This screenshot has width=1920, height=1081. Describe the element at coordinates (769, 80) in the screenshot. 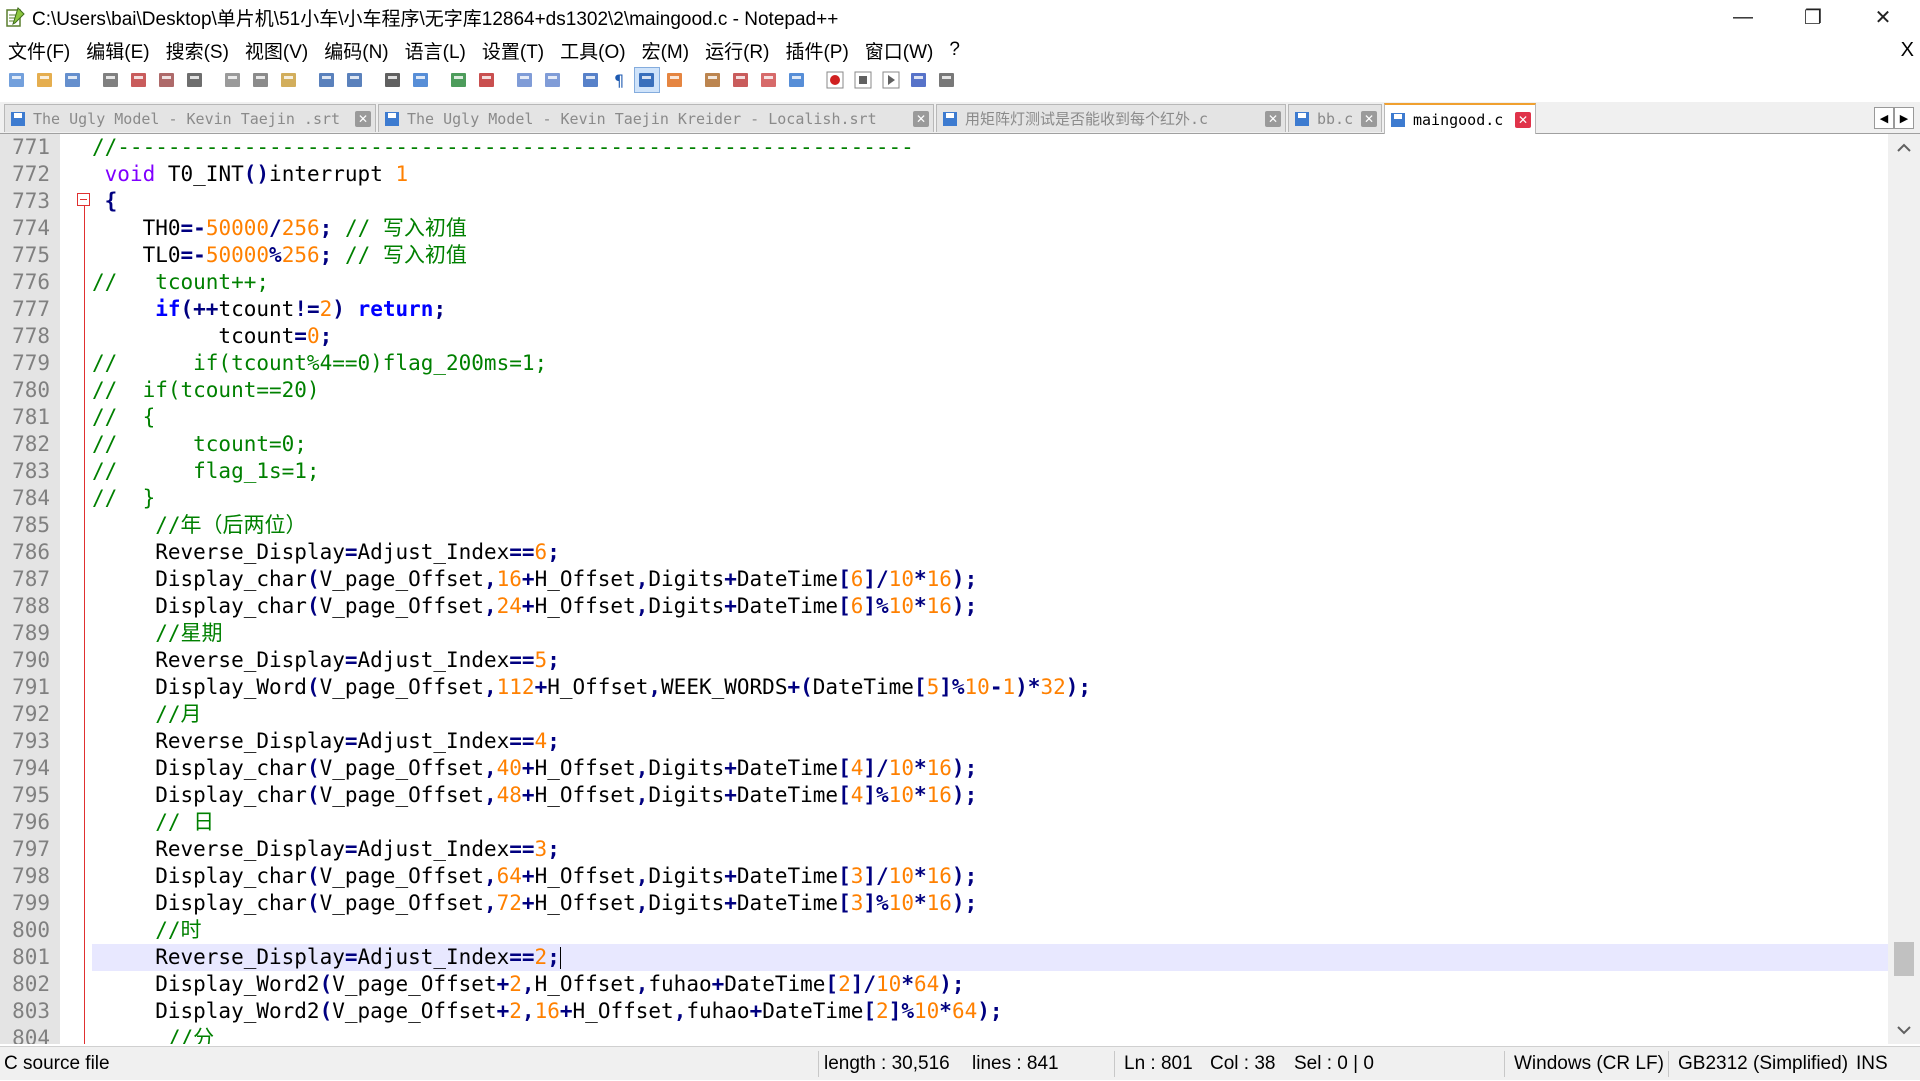

I see `folder-workspace-icon` at that location.